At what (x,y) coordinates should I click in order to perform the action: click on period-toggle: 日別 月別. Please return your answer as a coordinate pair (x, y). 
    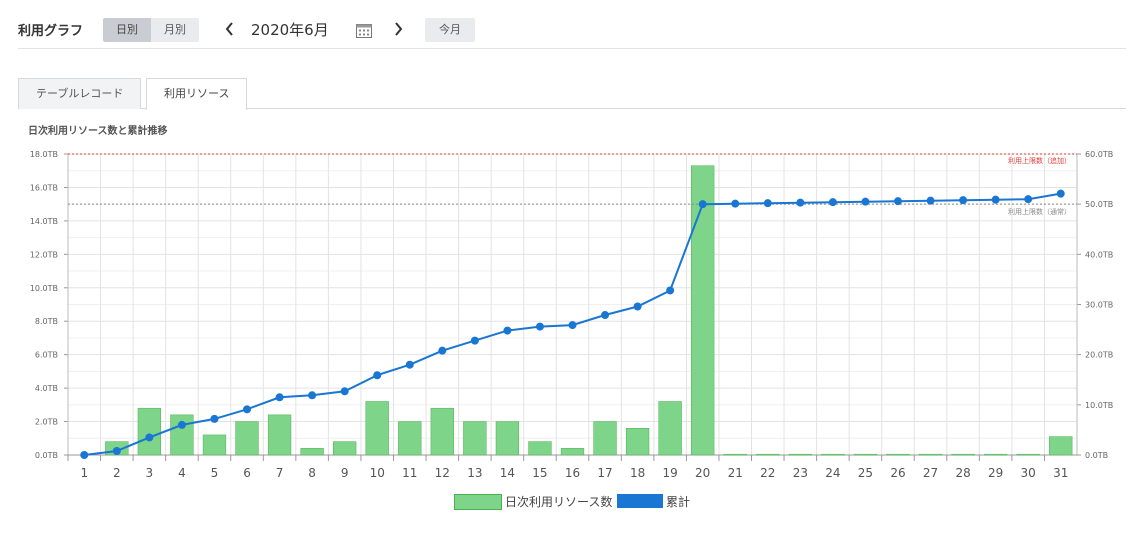
    Looking at the image, I should click on (151, 30).